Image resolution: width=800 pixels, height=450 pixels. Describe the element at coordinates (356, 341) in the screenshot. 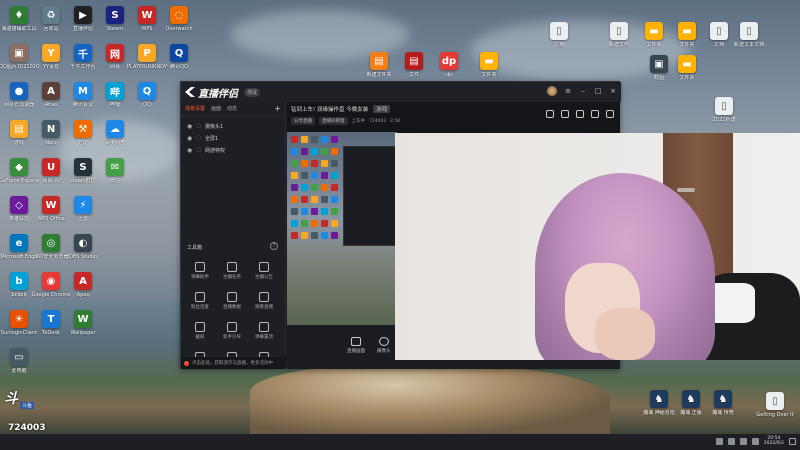

I see `monitor-icon` at that location.